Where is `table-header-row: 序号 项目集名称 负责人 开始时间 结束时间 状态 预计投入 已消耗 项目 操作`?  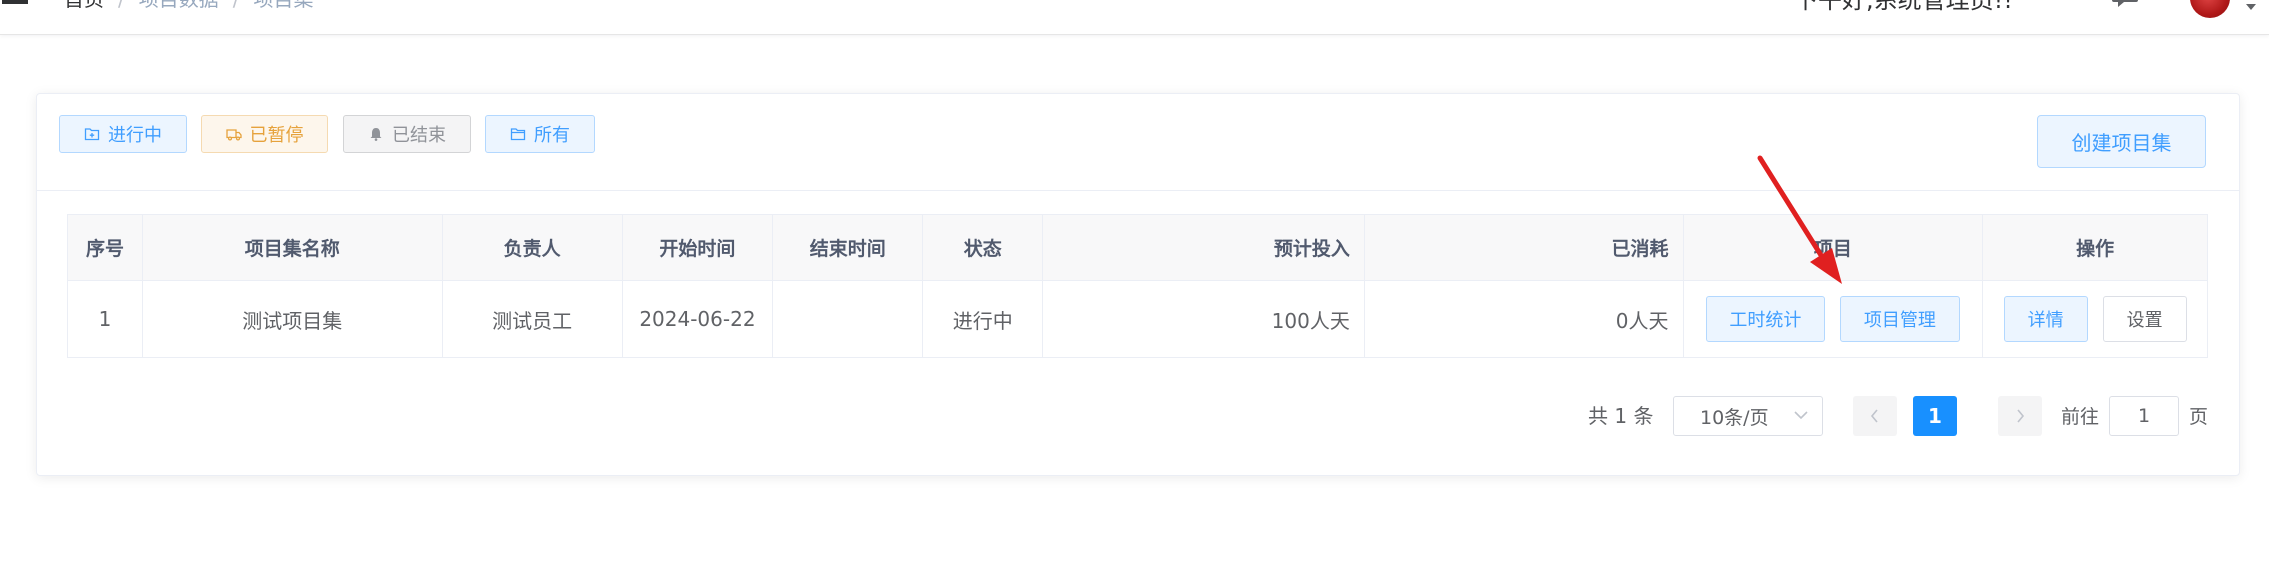
table-header-row: 序号 项目集名称 负责人 开始时间 结束时间 状态 预计投入 已消耗 项目 操作 is located at coordinates (1137, 248).